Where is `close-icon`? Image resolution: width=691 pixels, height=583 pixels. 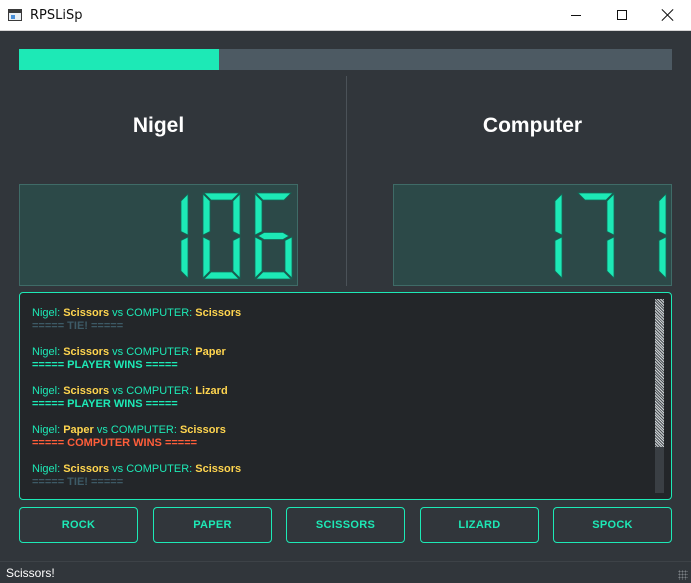 close-icon is located at coordinates (668, 15).